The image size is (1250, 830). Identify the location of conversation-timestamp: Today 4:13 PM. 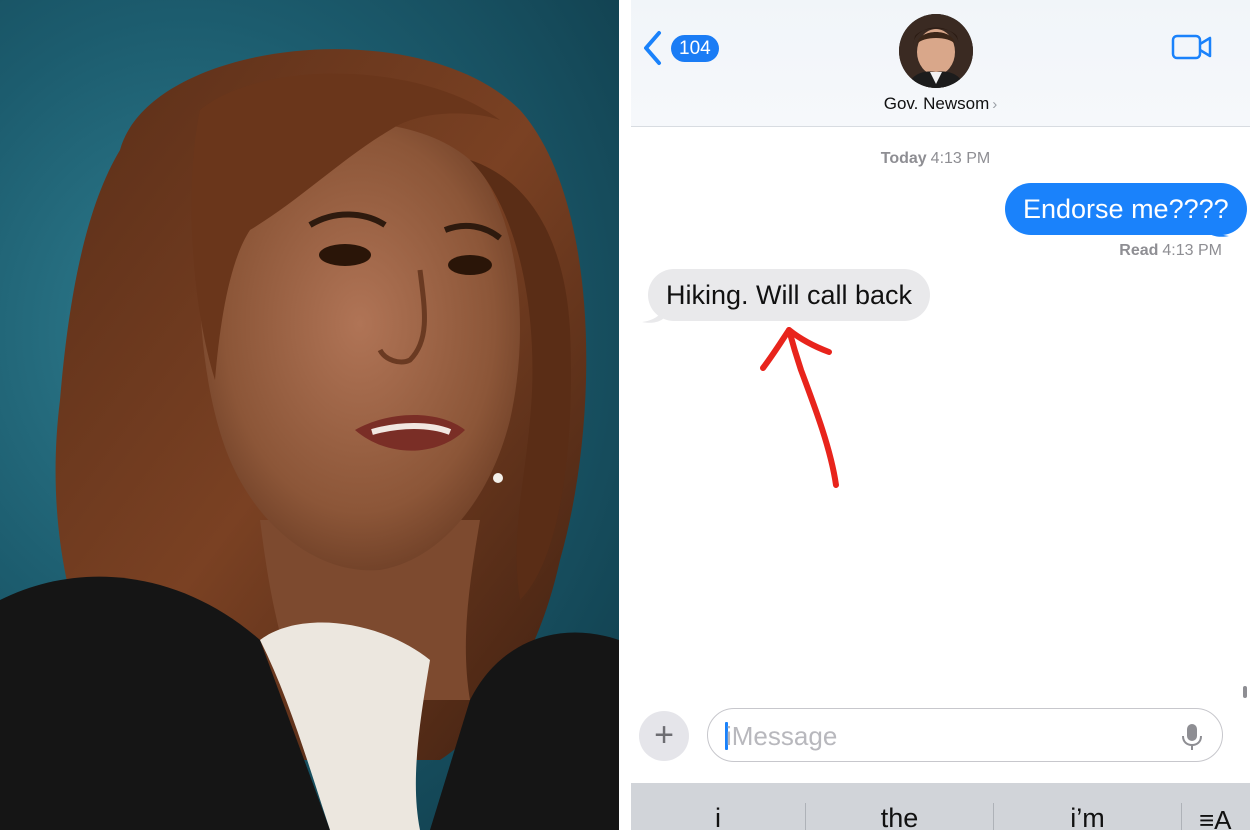
(935, 159).